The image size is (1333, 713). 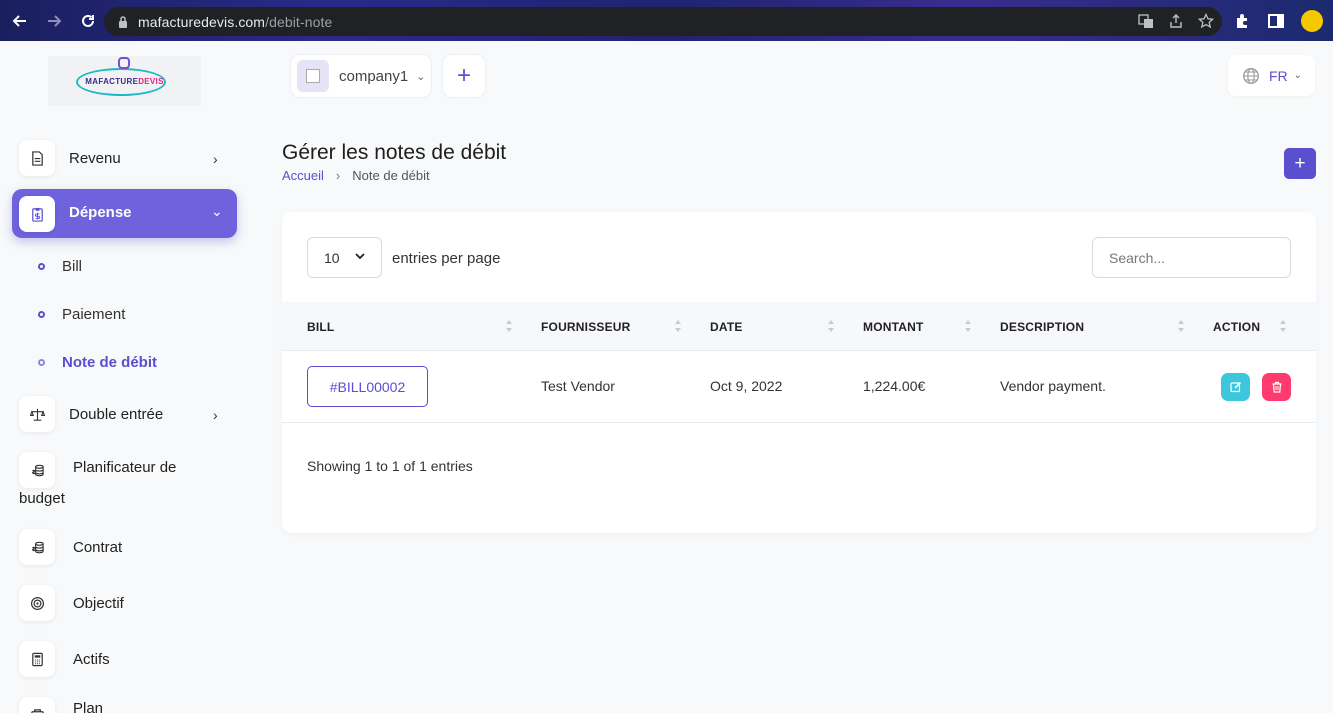 I want to click on edit-icon, so click(x=1235, y=387).